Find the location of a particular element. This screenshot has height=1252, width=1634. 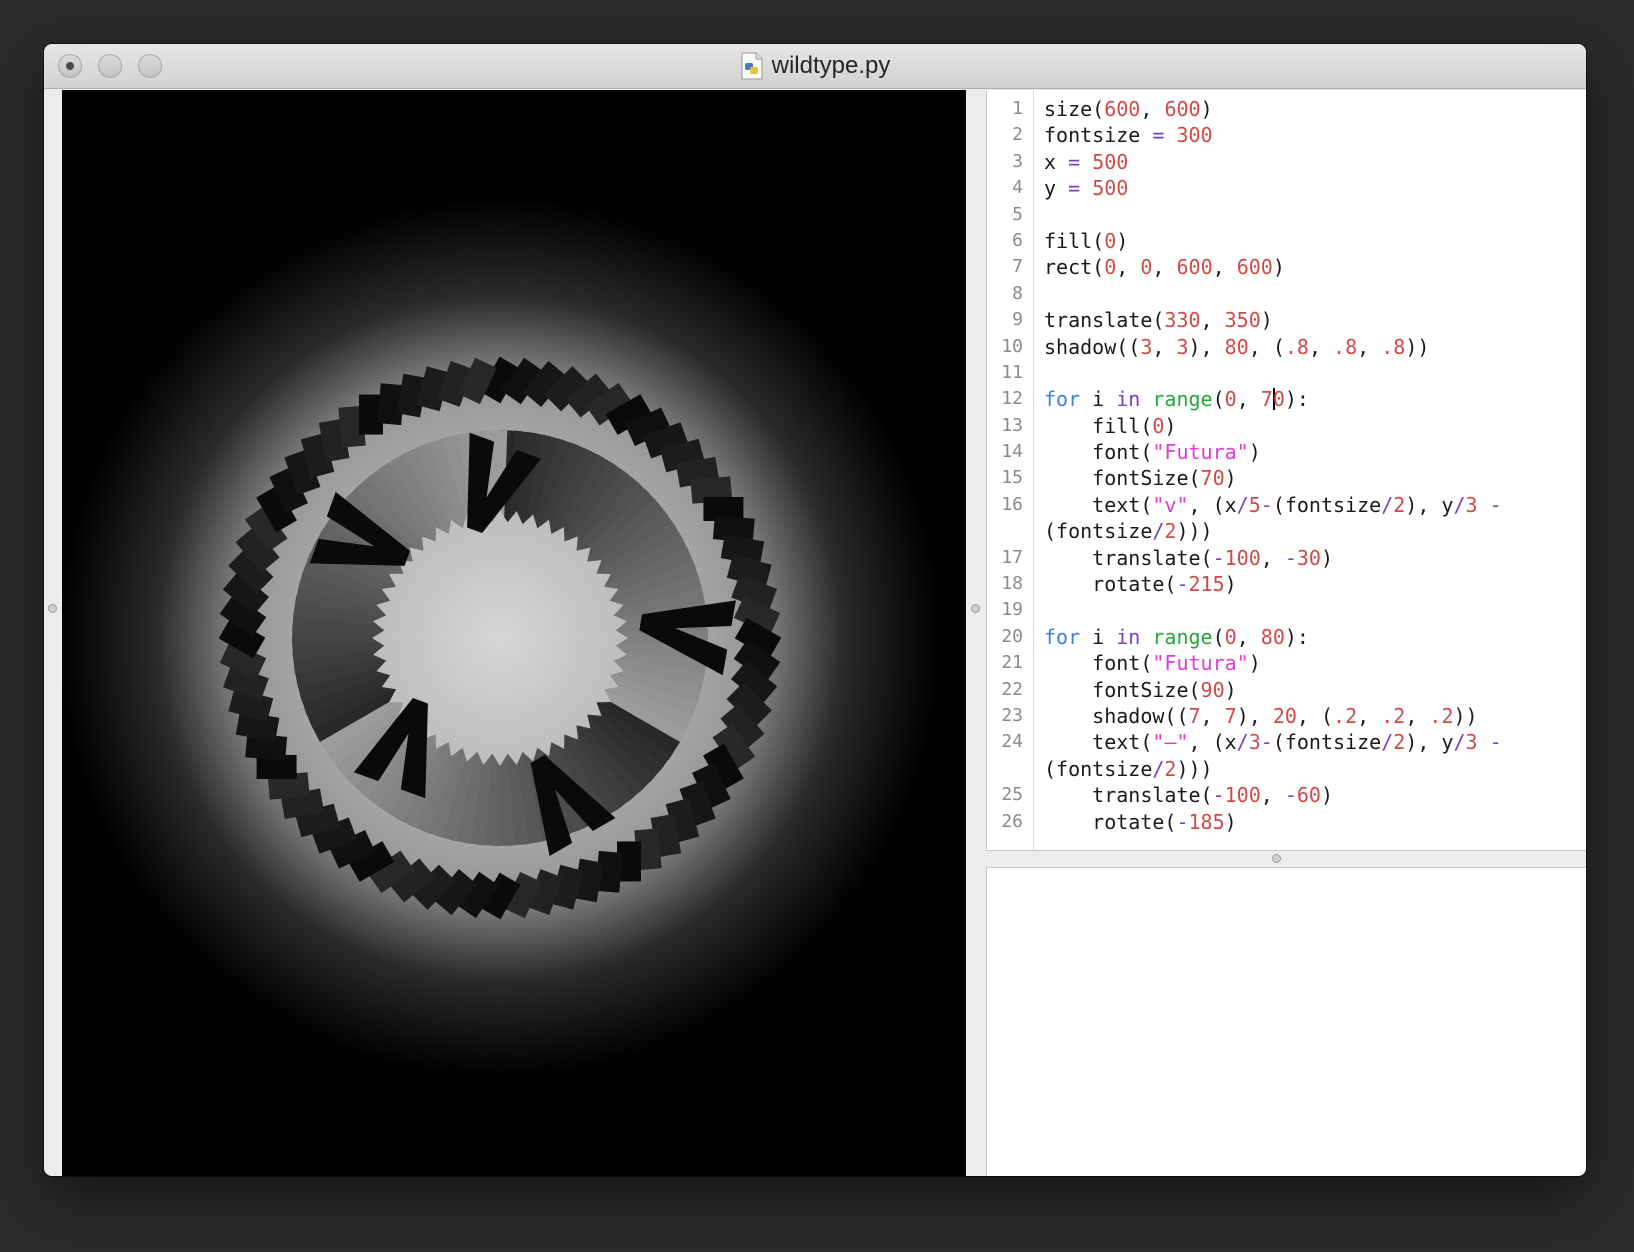

code-token: fill( is located at coordinates (1074, 240).